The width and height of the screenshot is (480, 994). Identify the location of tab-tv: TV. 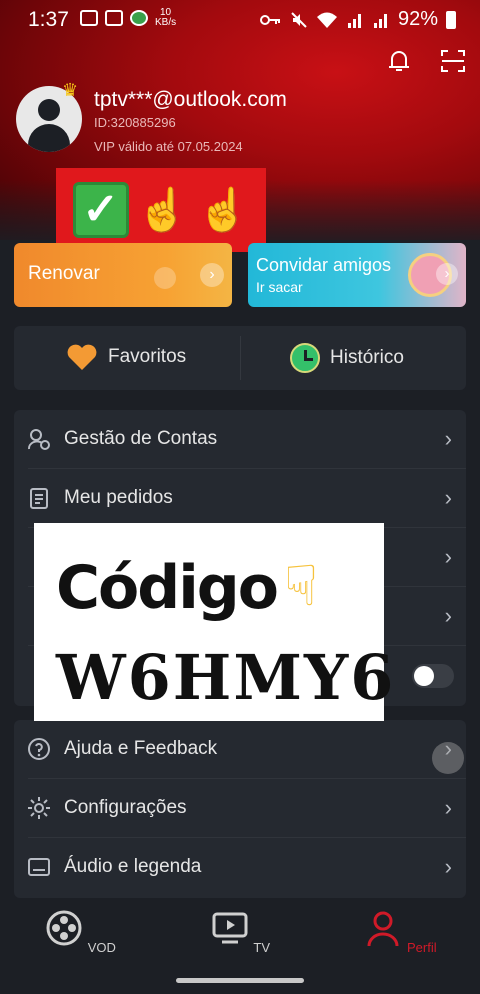
(240, 931).